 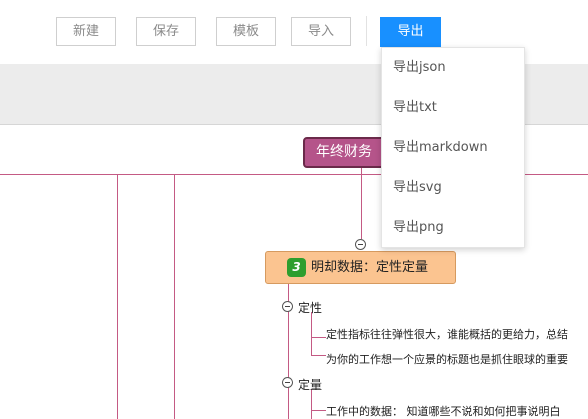 I want to click on export-json-item: 导出json, so click(x=453, y=68).